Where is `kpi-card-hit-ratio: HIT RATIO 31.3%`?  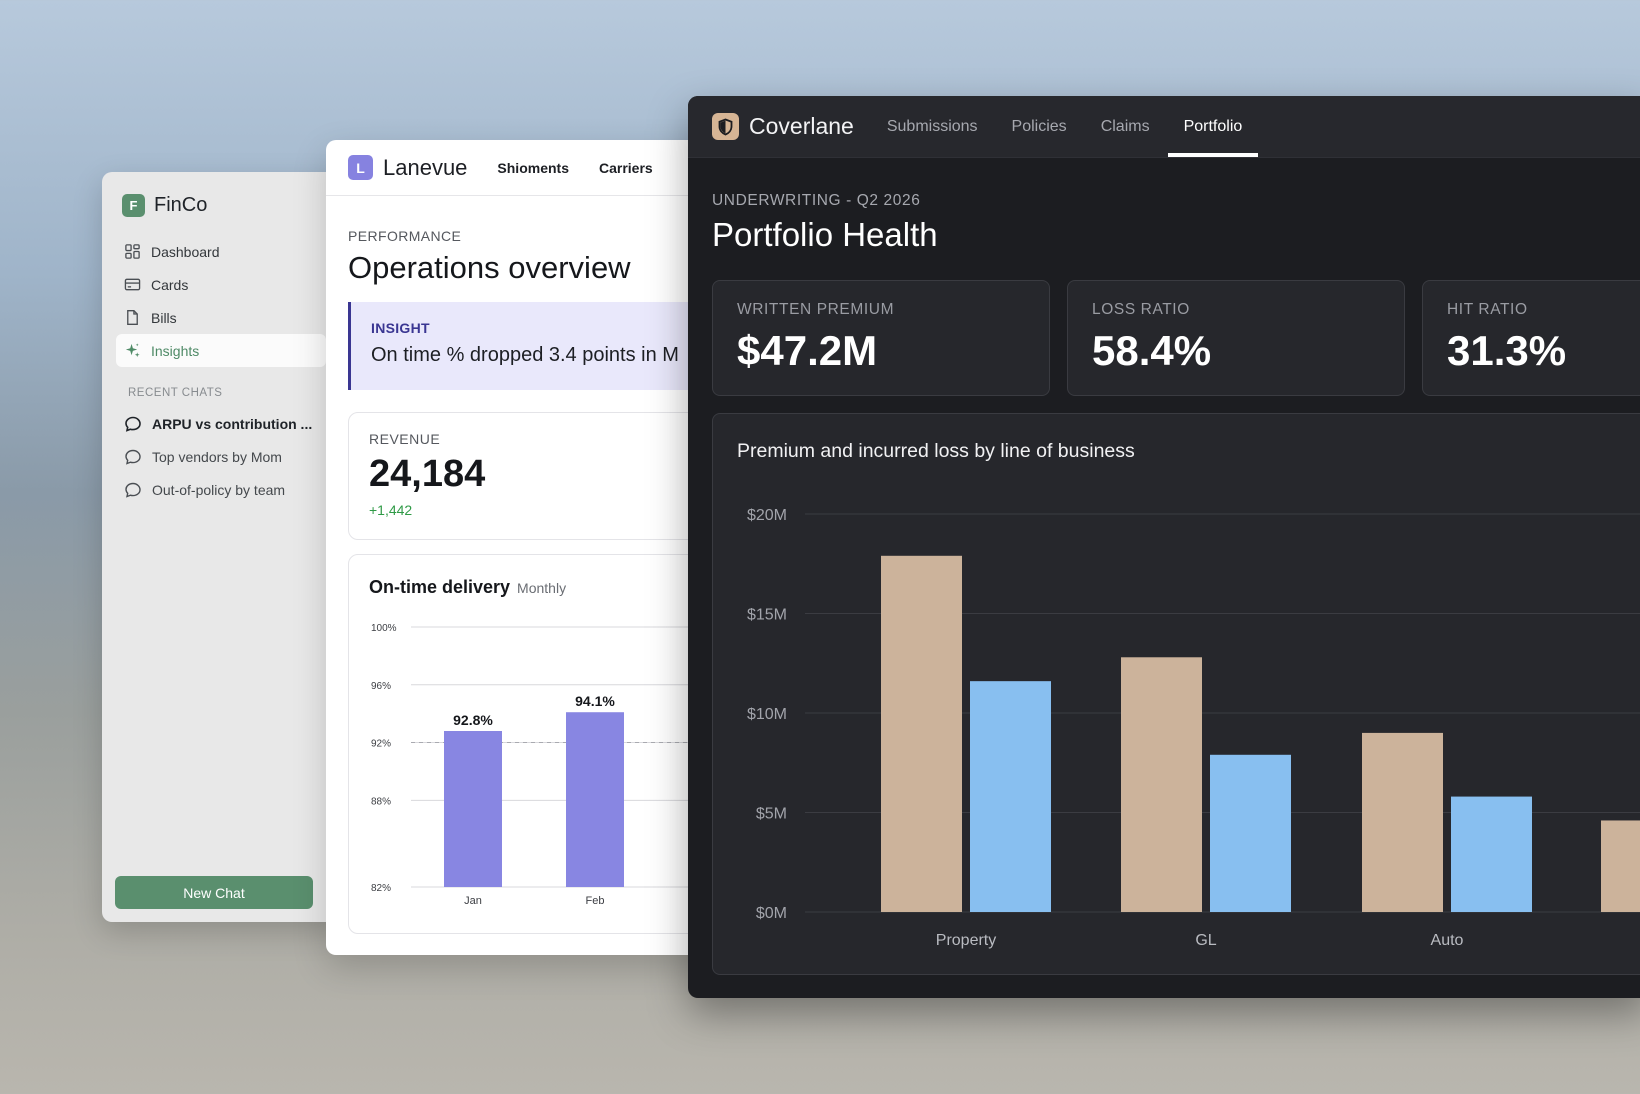 kpi-card-hit-ratio: HIT RATIO 31.3% is located at coordinates (1531, 338).